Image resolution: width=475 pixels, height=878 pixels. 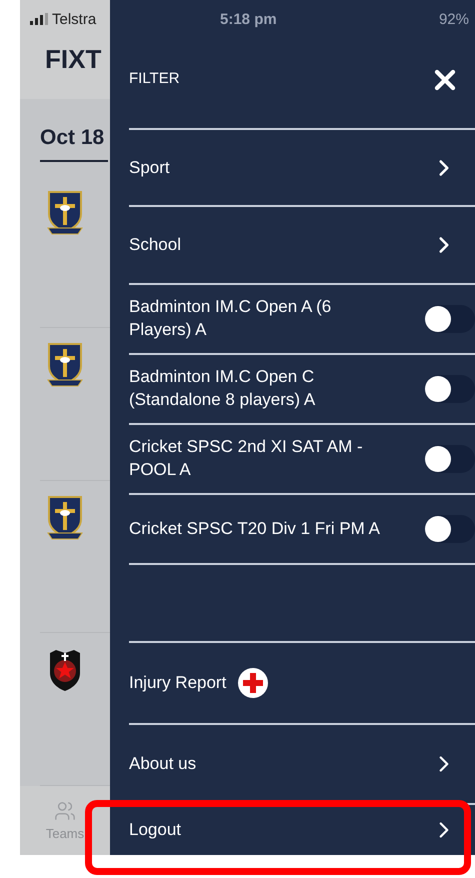 I want to click on filter-menu-item: Sport, so click(x=302, y=167).